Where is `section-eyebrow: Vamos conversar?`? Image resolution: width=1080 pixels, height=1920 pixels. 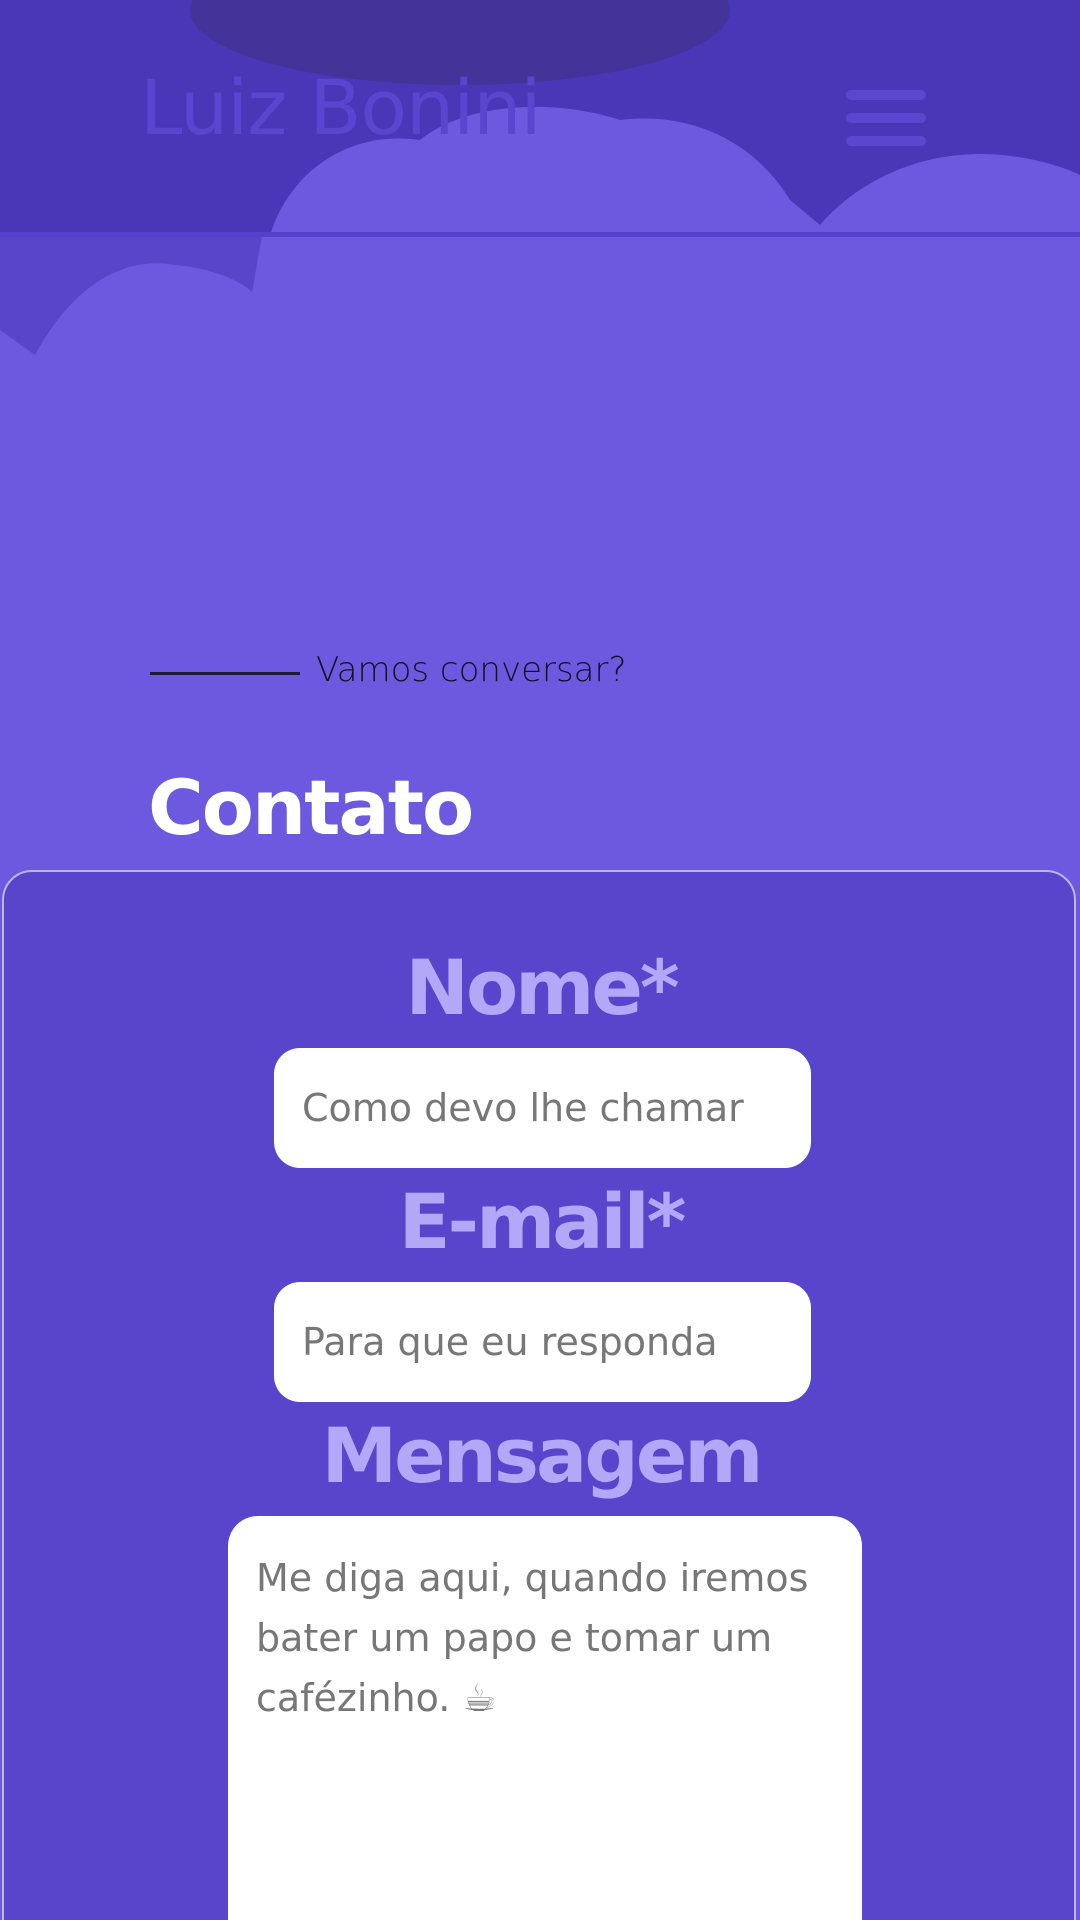
section-eyebrow: Vamos conversar? is located at coordinates (388, 670).